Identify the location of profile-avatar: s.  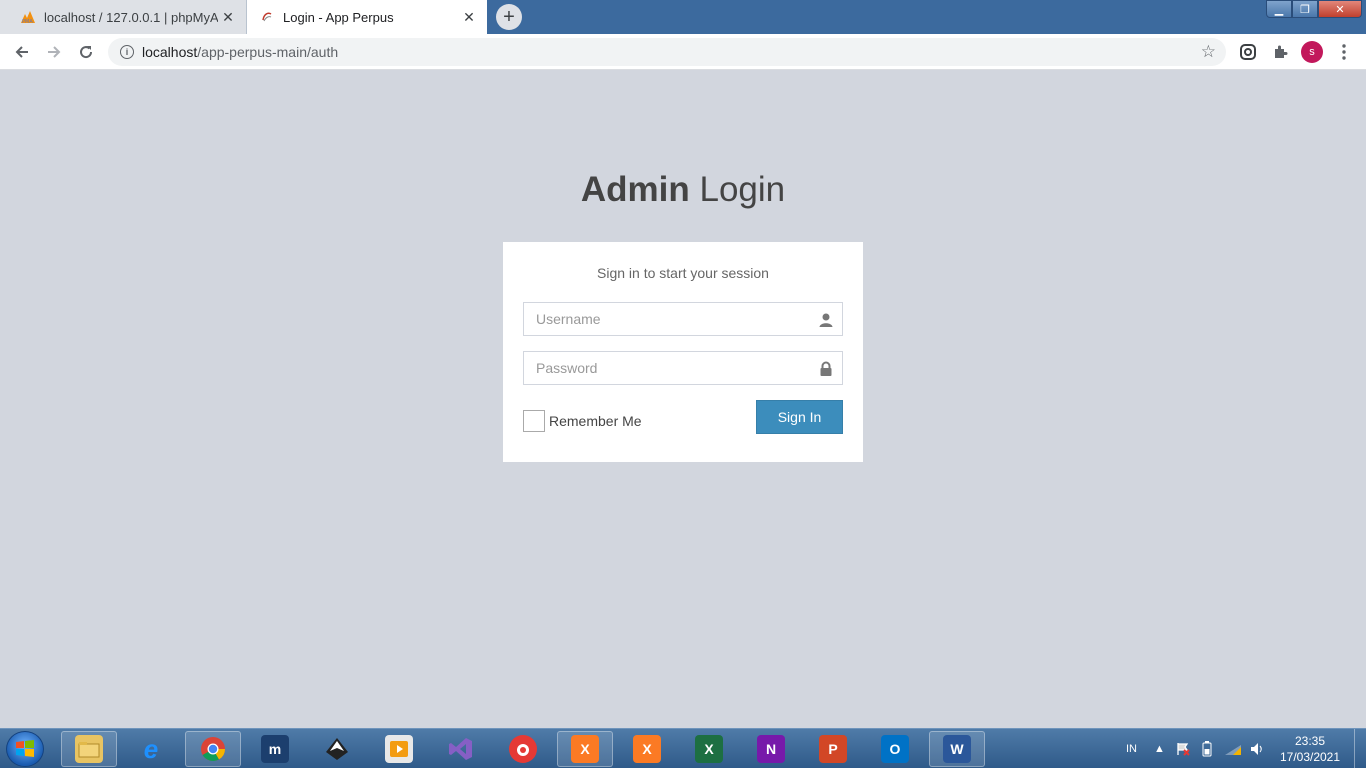
(1312, 52).